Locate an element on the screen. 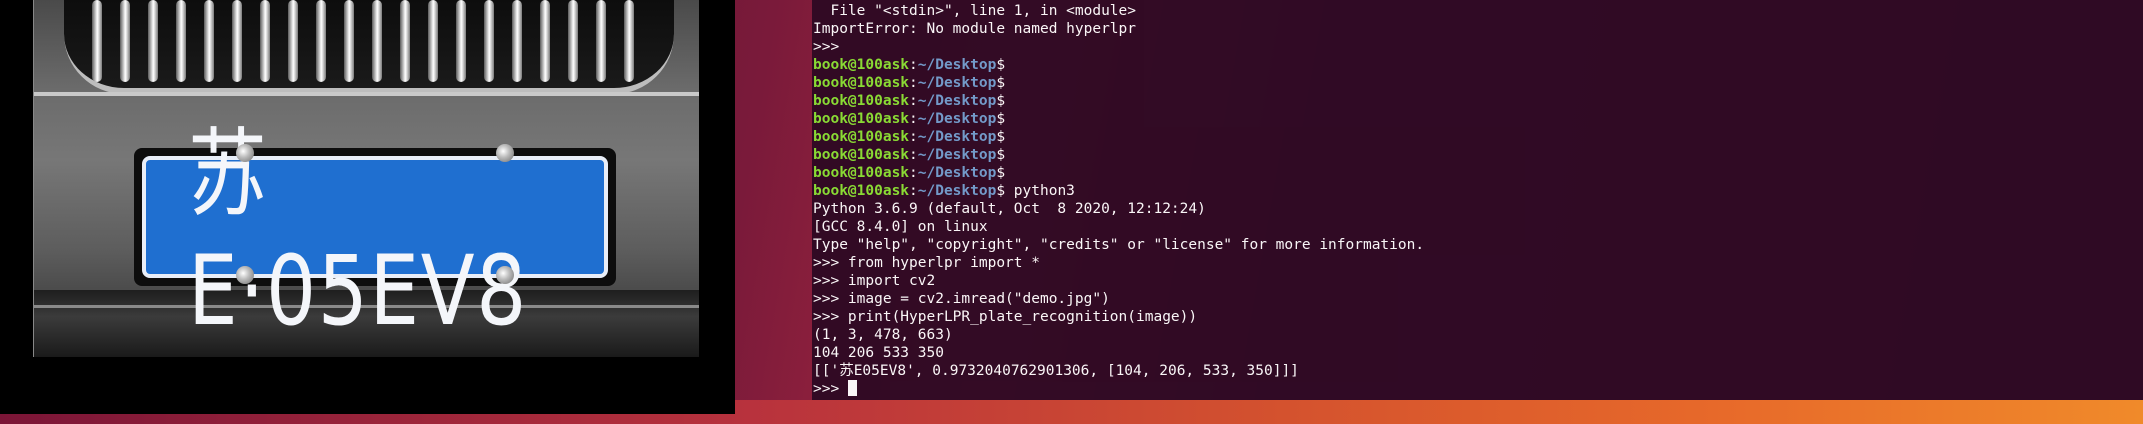  terminal-line: book@100ask:~/Desktop$ python3 is located at coordinates (1118, 191).